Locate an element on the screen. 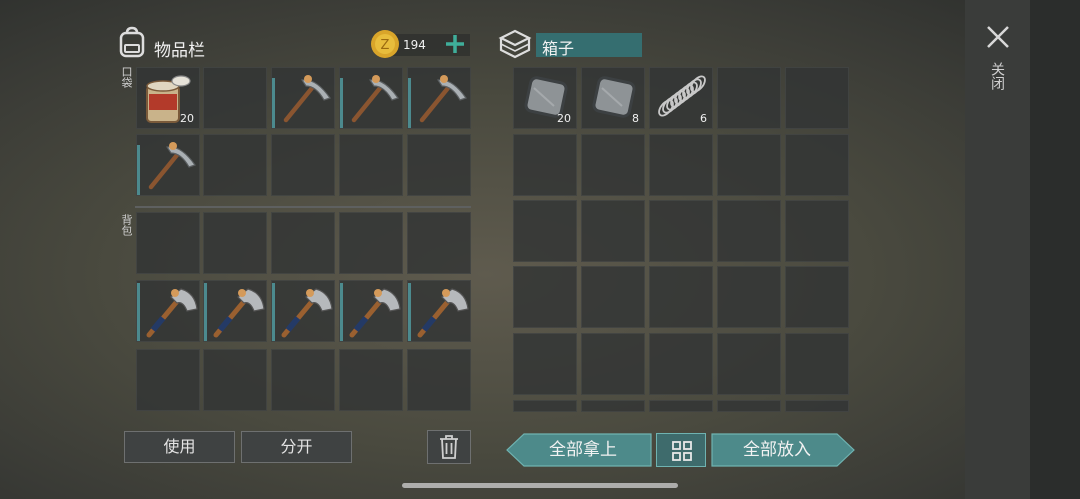 The height and width of the screenshot is (499, 1080). box-name-field: 箱子 is located at coordinates (589, 45).